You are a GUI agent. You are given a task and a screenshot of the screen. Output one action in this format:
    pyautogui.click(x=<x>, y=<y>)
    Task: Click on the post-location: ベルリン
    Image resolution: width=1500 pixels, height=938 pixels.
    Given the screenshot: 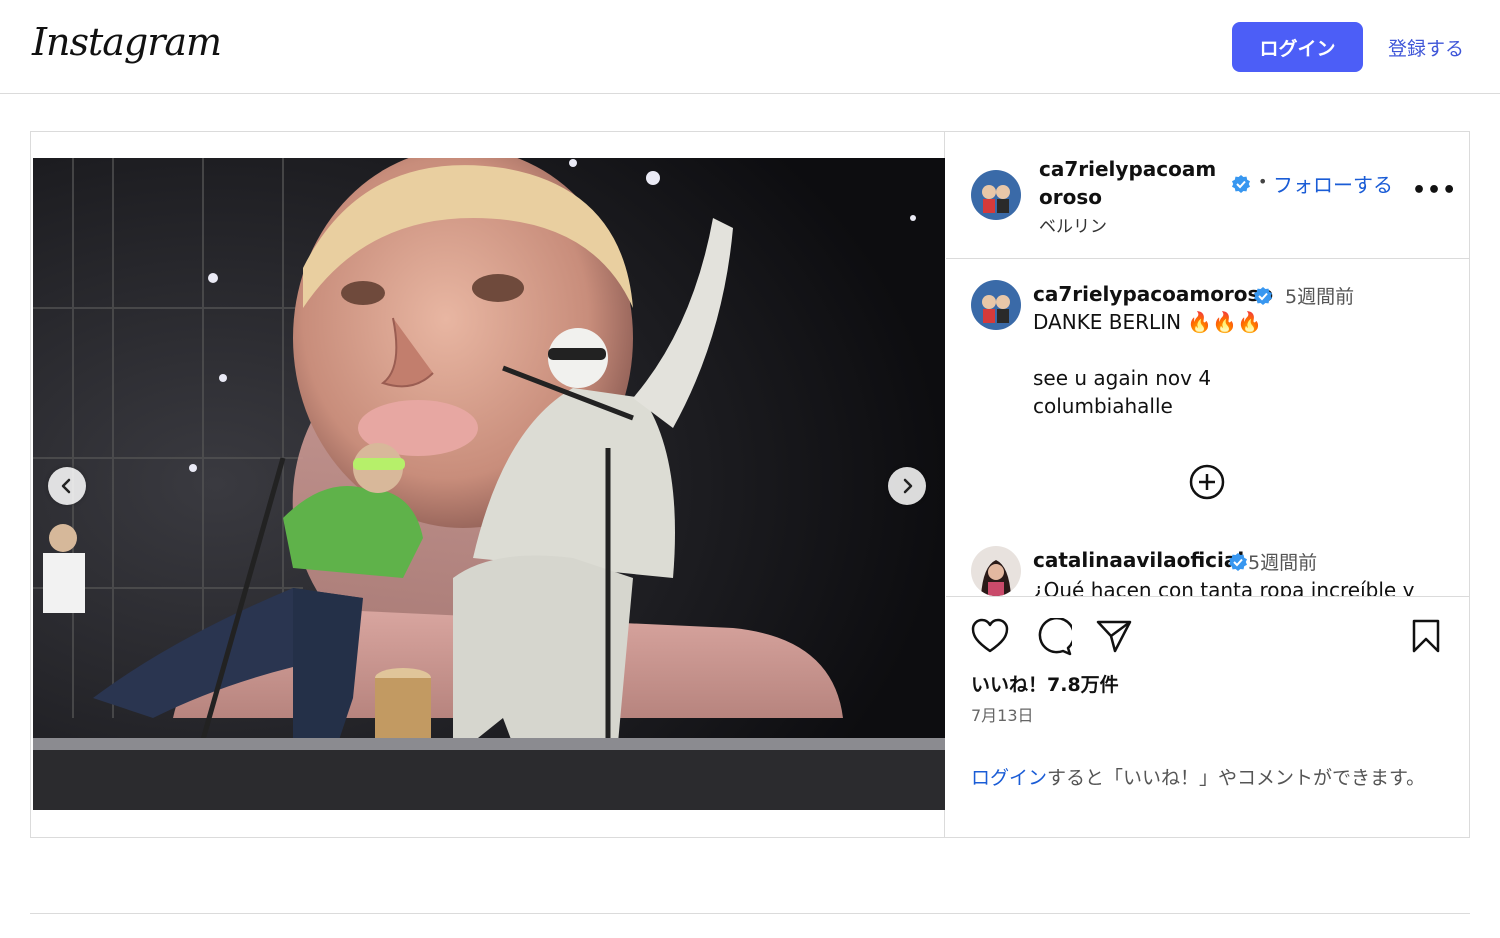 What is the action you would take?
    pyautogui.click(x=1073, y=224)
    